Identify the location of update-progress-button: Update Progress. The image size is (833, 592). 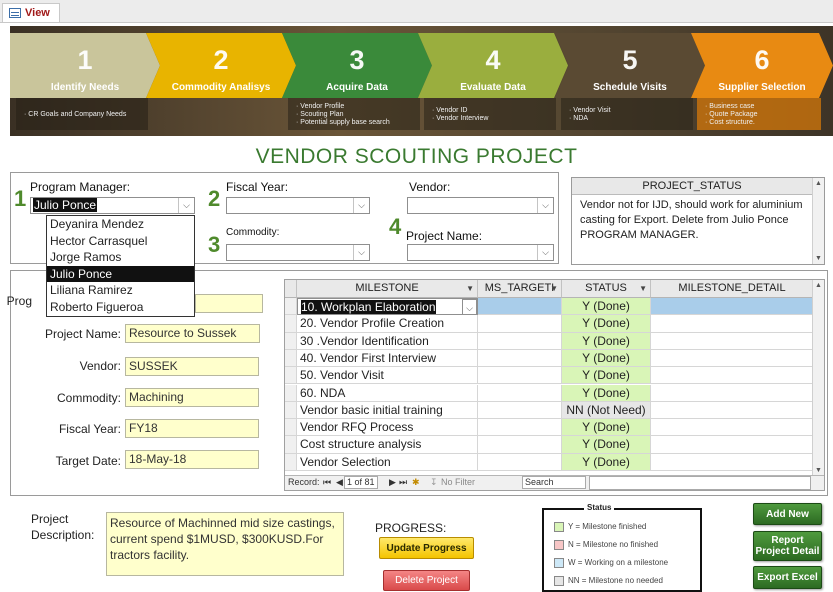
(426, 548).